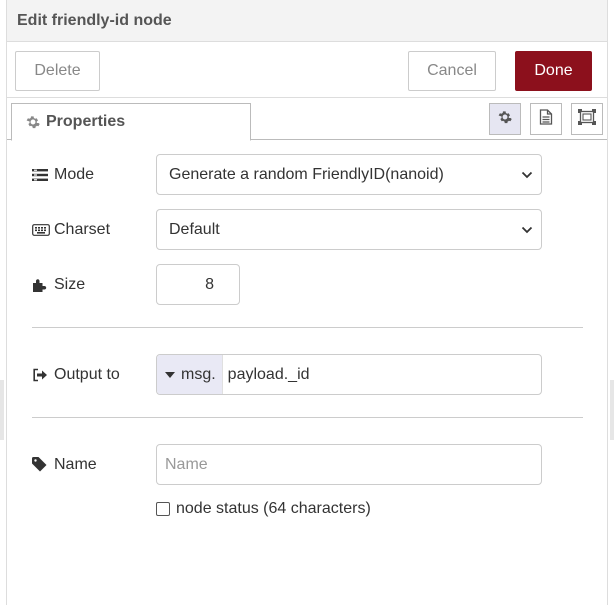  I want to click on name-label: Name, so click(75, 464).